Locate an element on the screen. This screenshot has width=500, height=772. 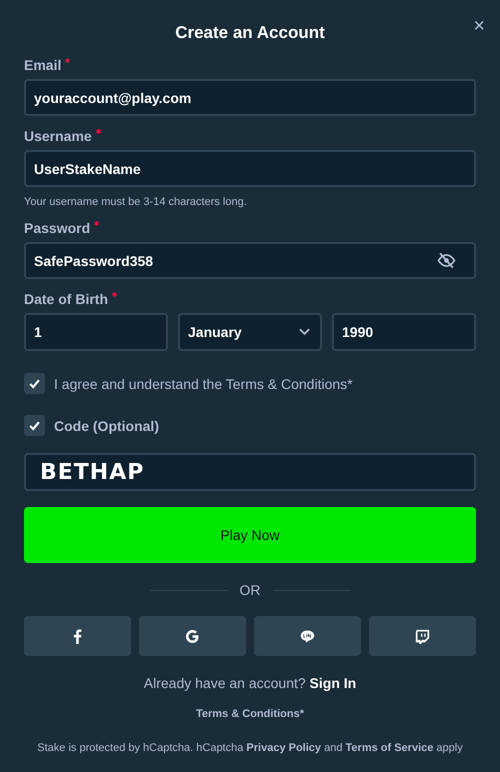
checkbox-label: I agree and understand the Terms & Conditions* is located at coordinates (203, 384).